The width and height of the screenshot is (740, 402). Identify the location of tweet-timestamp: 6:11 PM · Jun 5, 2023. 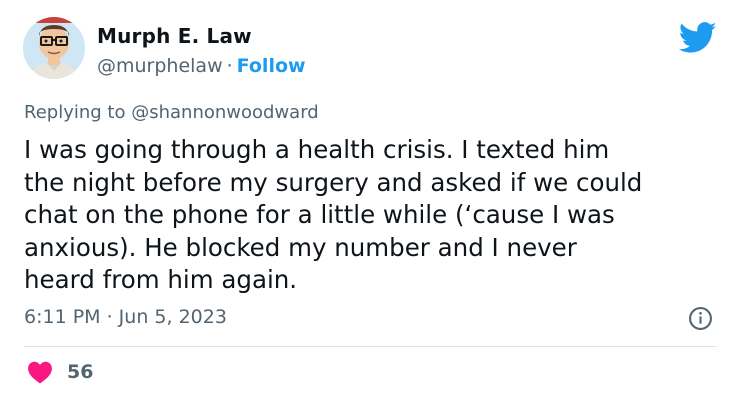
(125, 317).